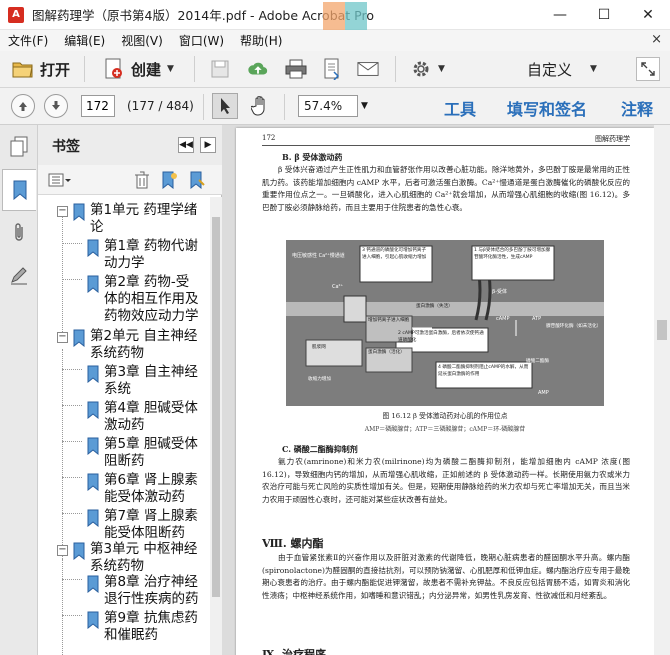  What do you see at coordinates (16, 14) in the screenshot?
I see `acrobat-logo-icon: A` at bounding box center [16, 14].